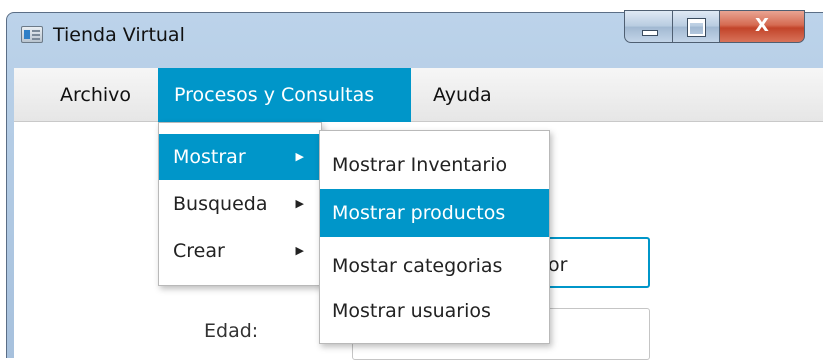 The width and height of the screenshot is (823, 360). I want to click on menu-archivo: Archivo, so click(95, 95).